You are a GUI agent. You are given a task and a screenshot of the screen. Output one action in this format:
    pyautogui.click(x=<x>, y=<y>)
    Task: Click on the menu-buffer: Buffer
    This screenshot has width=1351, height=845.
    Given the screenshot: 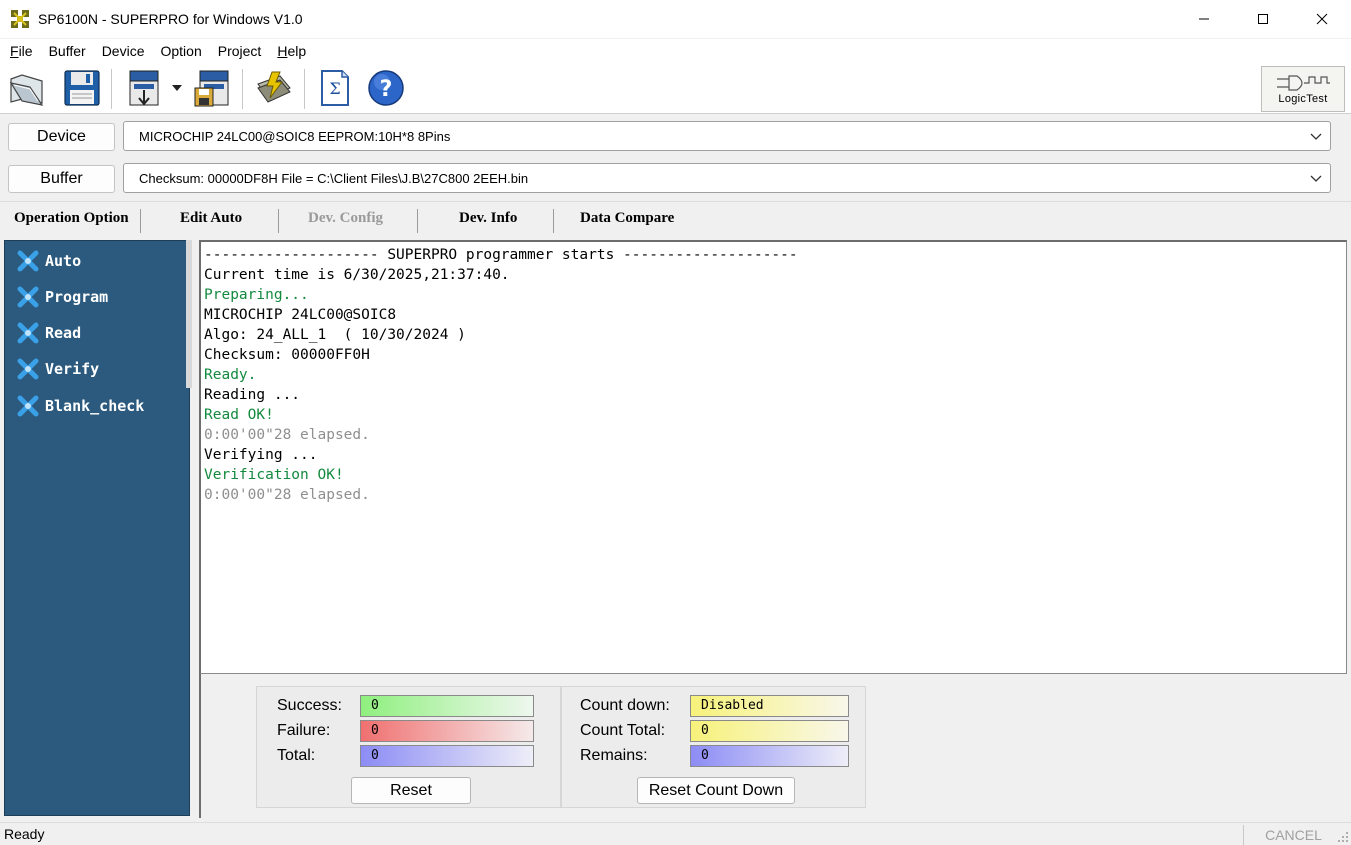 What is the action you would take?
    pyautogui.click(x=67, y=51)
    